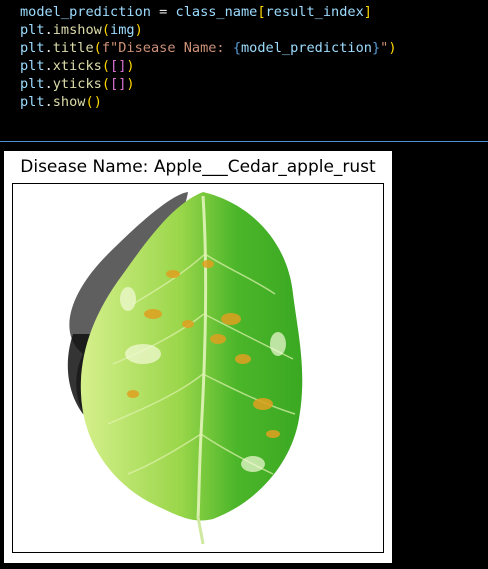 This screenshot has width=488, height=569. I want to click on code-token: =, so click(163, 12).